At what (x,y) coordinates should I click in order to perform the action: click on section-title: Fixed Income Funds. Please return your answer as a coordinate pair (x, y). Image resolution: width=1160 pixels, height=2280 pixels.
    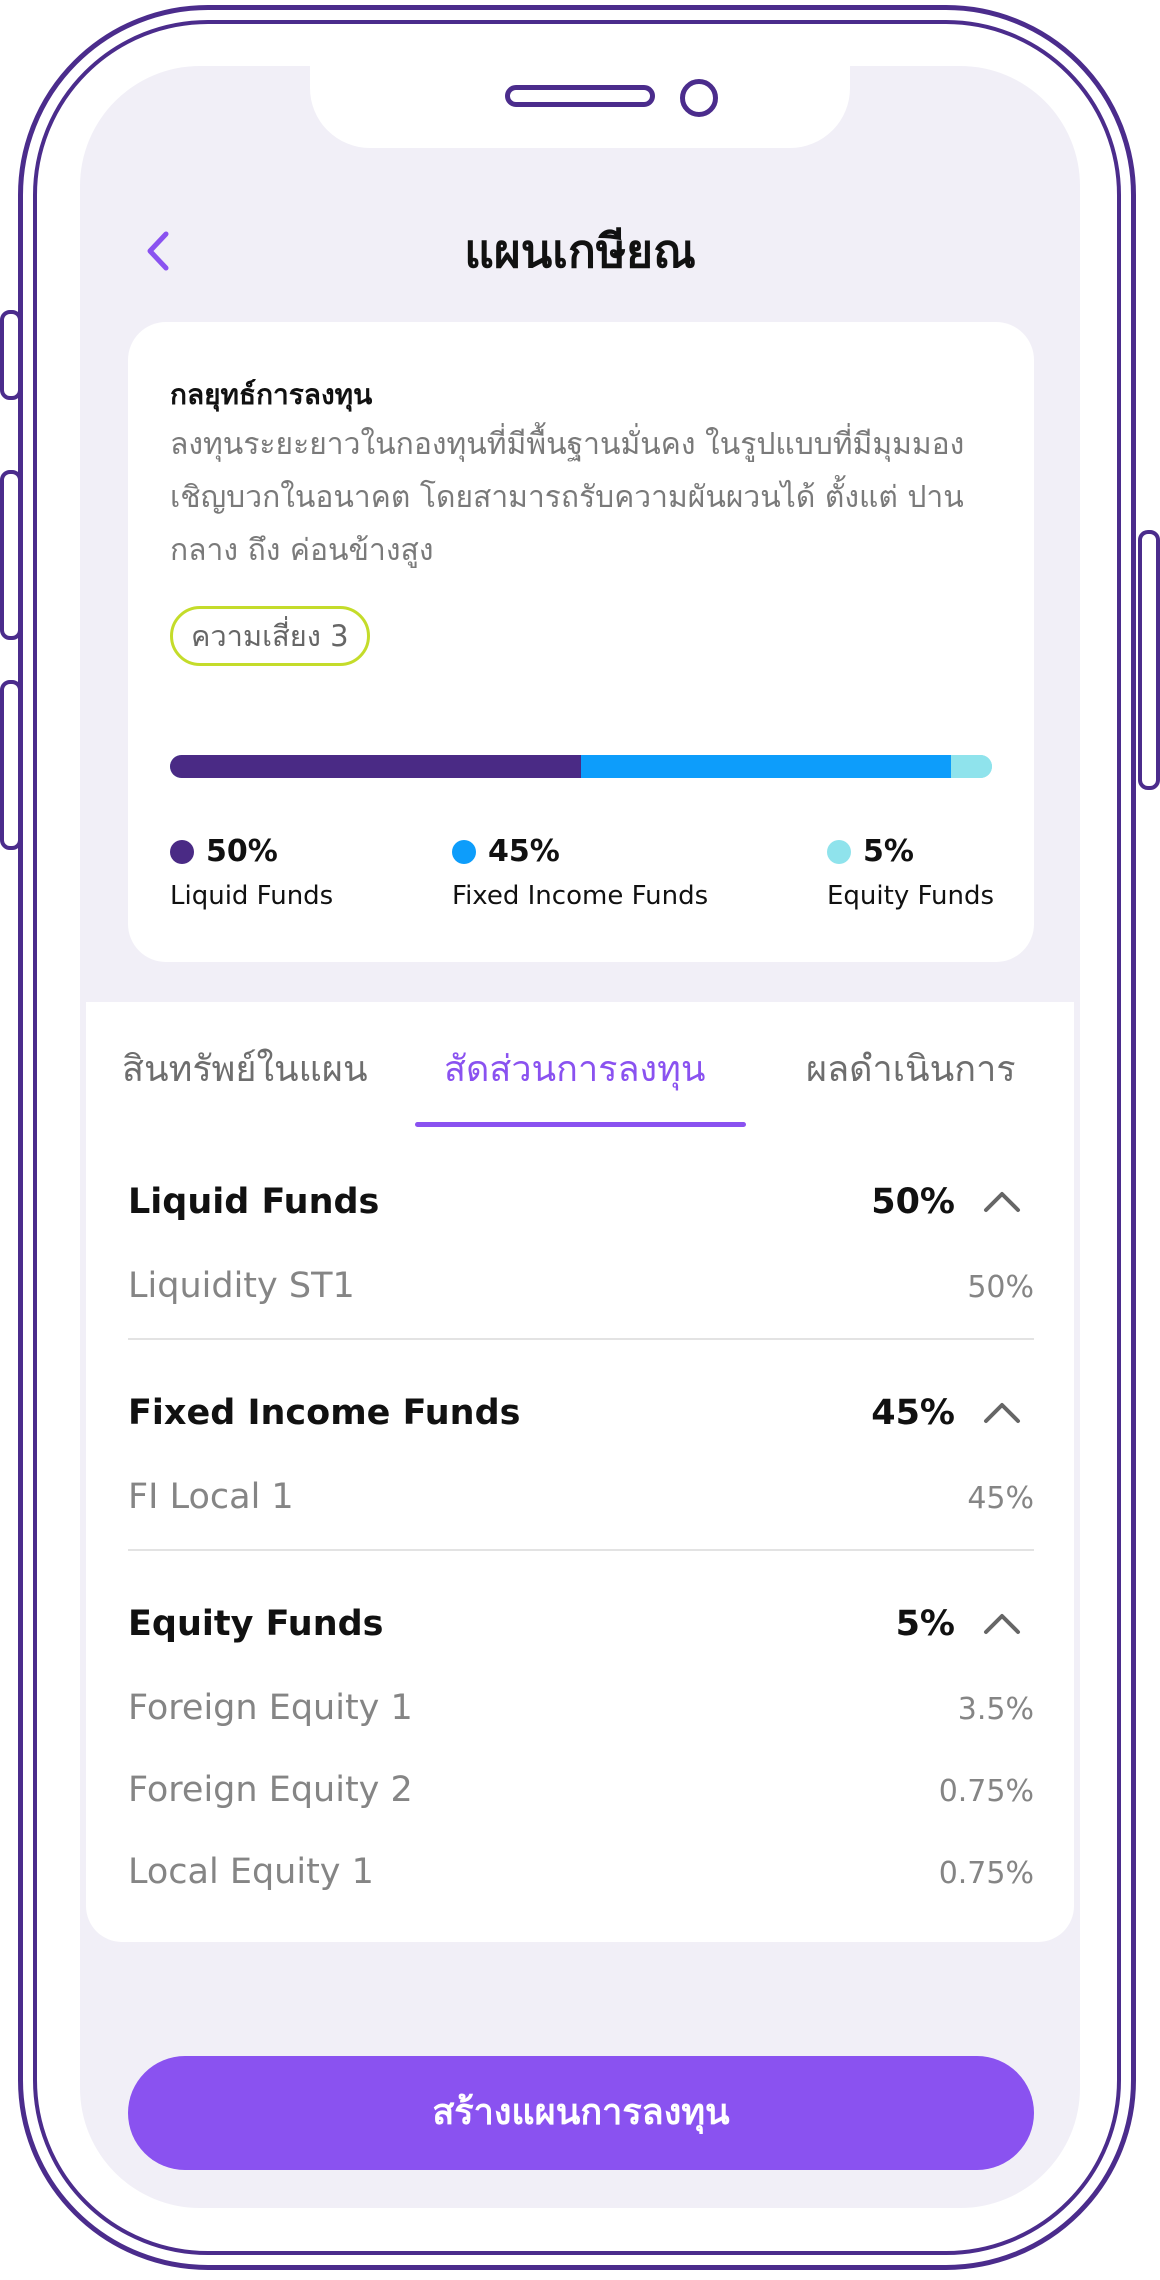
    Looking at the image, I should click on (324, 1413).